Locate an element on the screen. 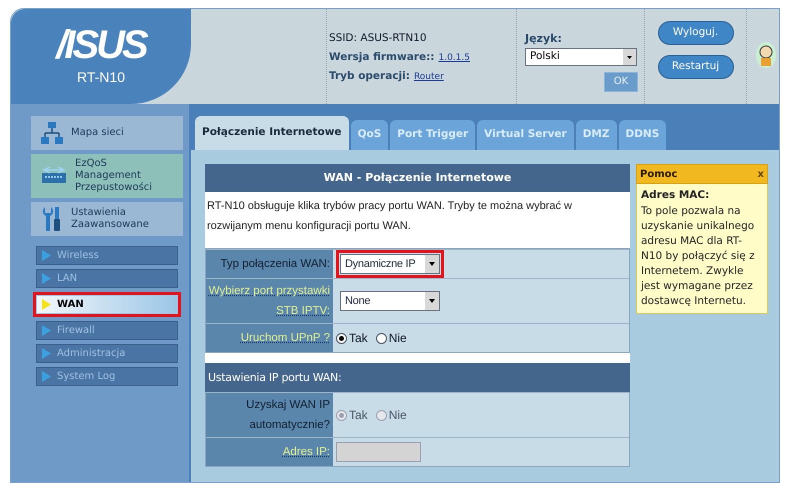  ssid-text: SSID: ASUS-RTN10 is located at coordinates (378, 38).